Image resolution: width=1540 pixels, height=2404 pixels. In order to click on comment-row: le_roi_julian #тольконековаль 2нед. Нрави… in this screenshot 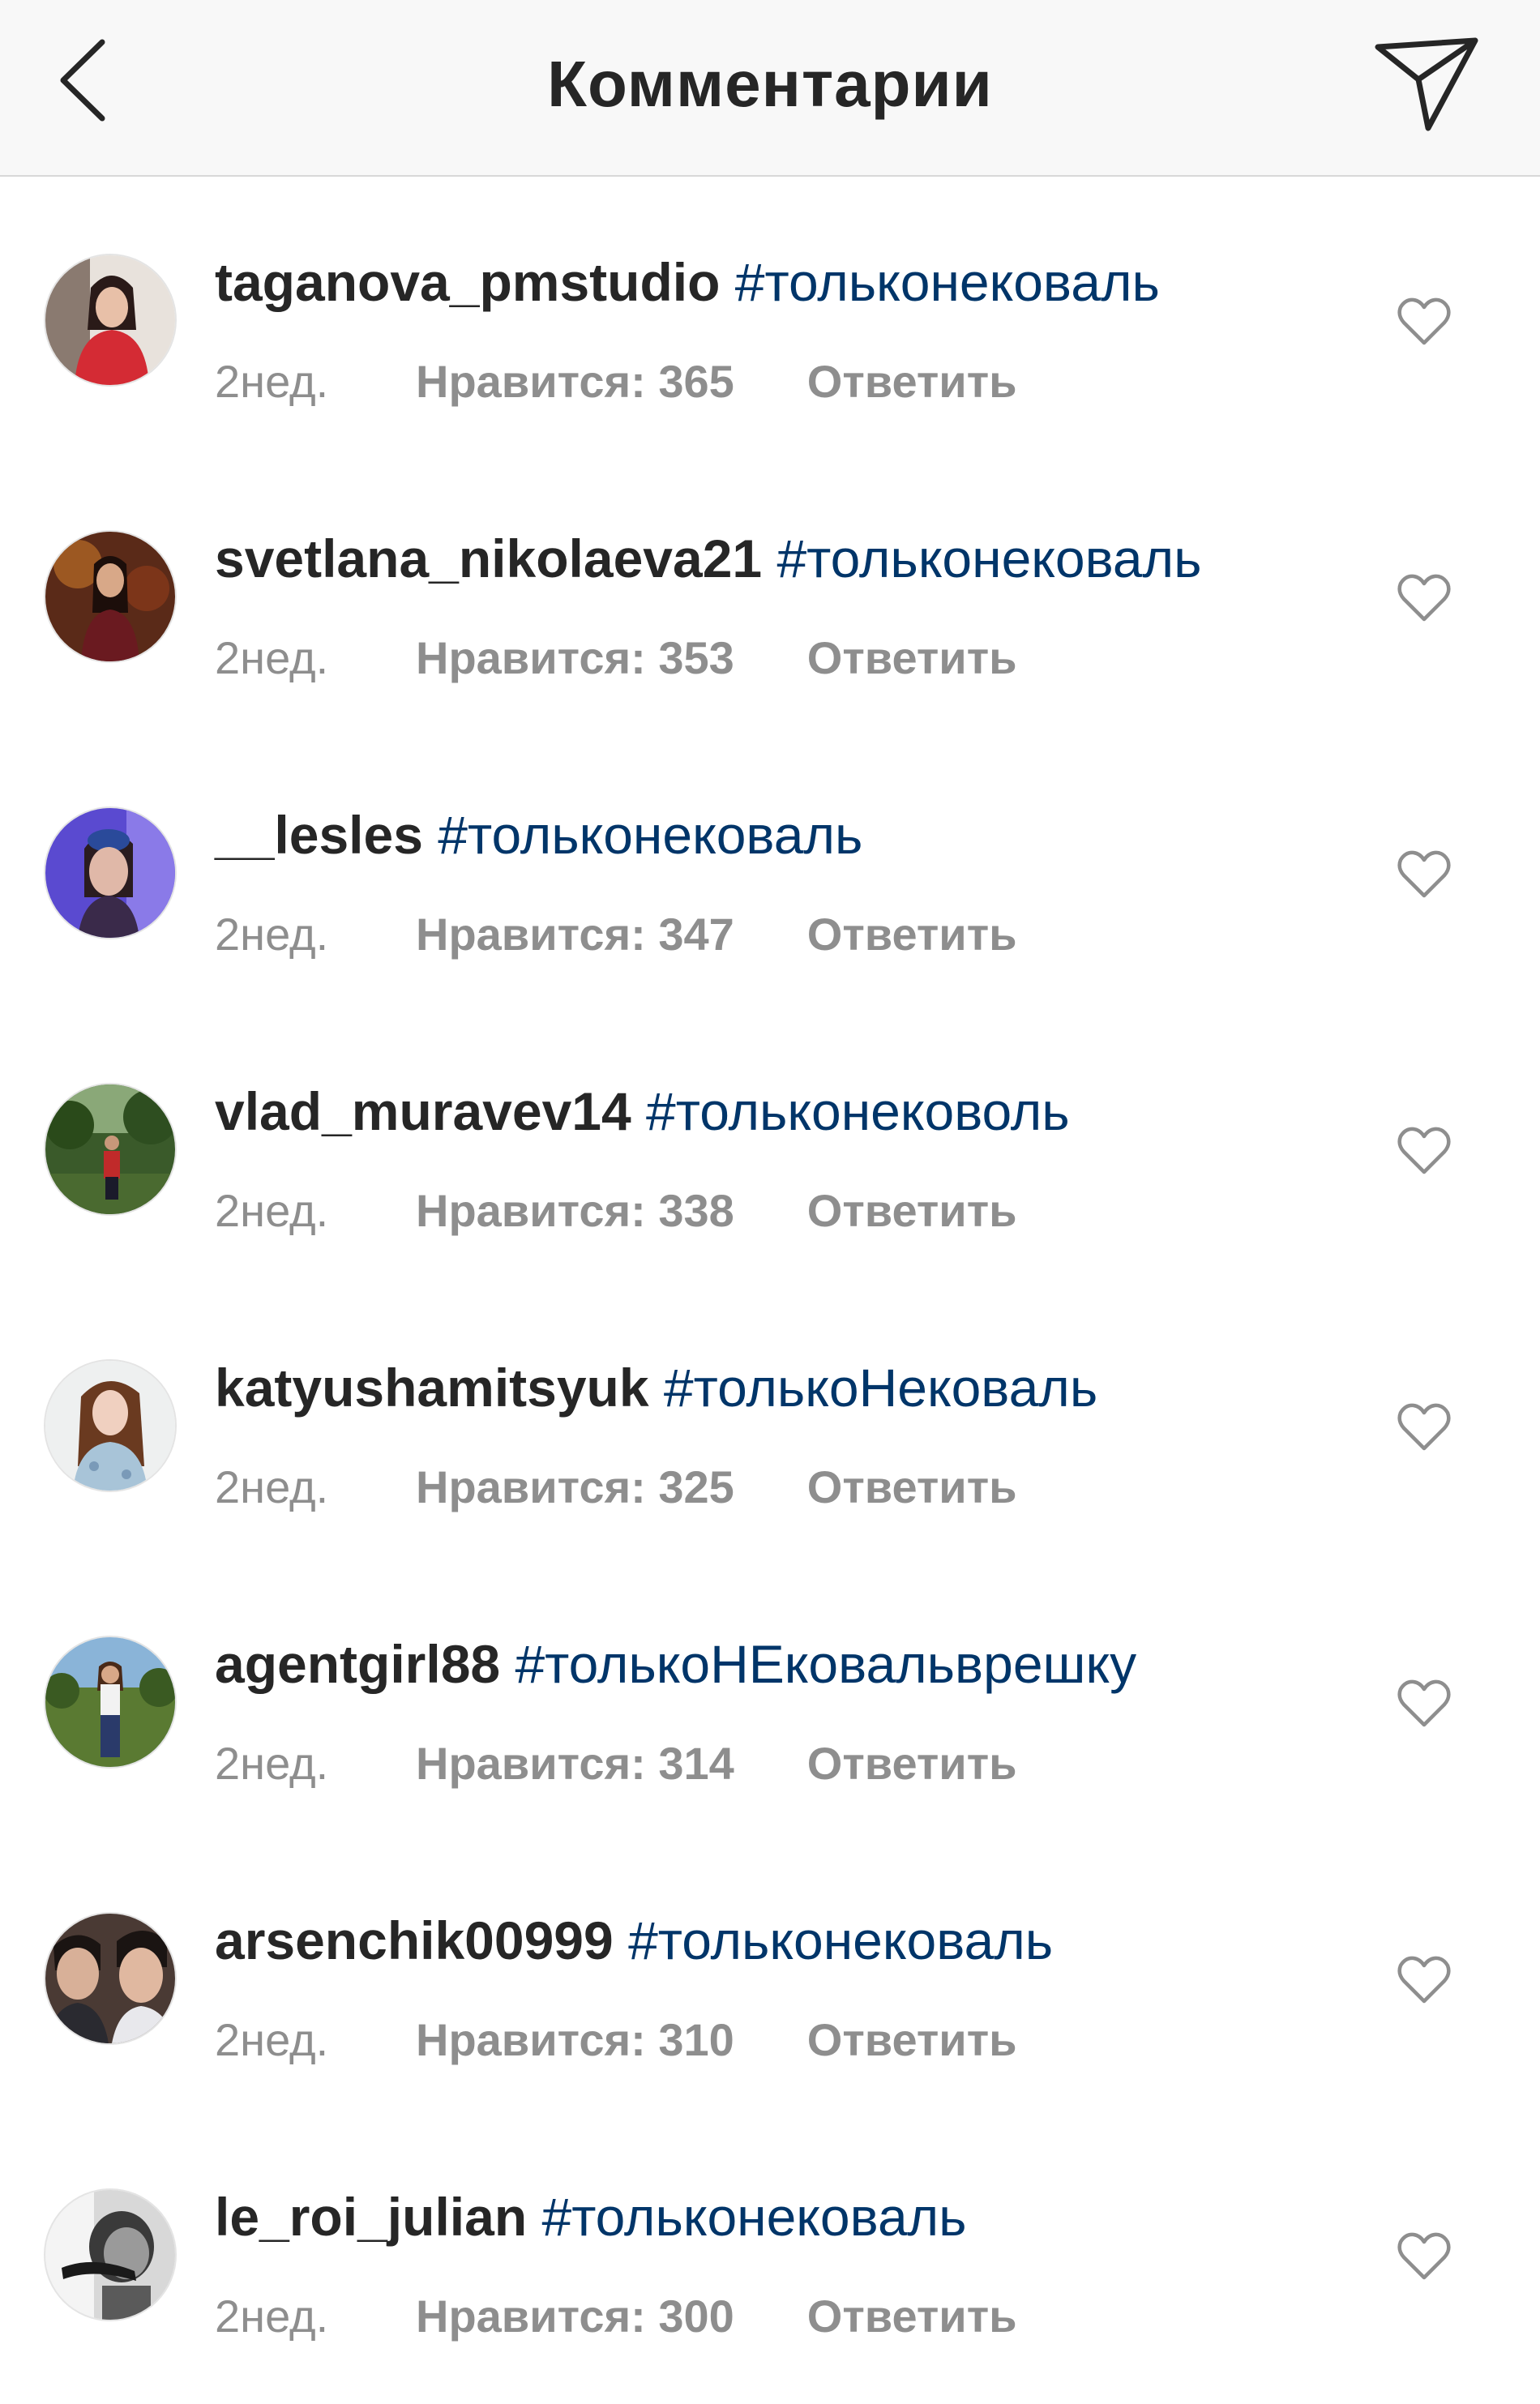, I will do `click(770, 2249)`.